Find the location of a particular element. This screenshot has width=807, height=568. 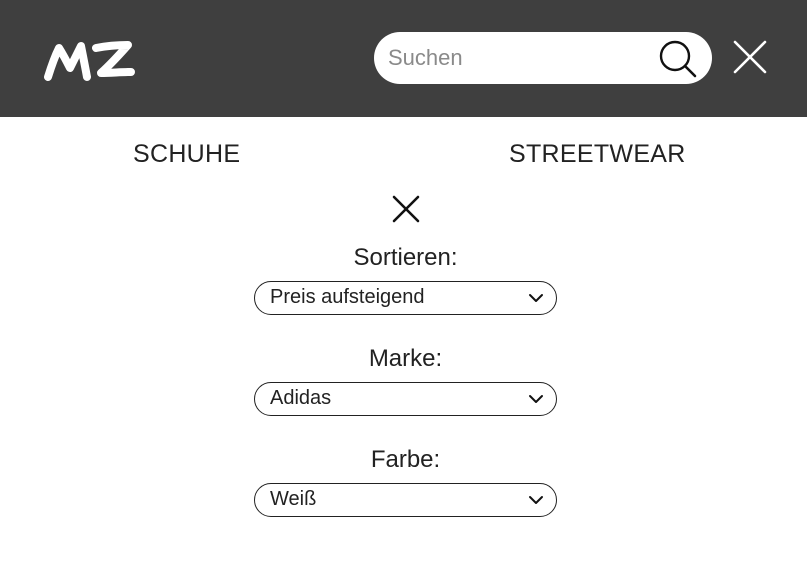

brand-select: Adidas is located at coordinates (405, 399).